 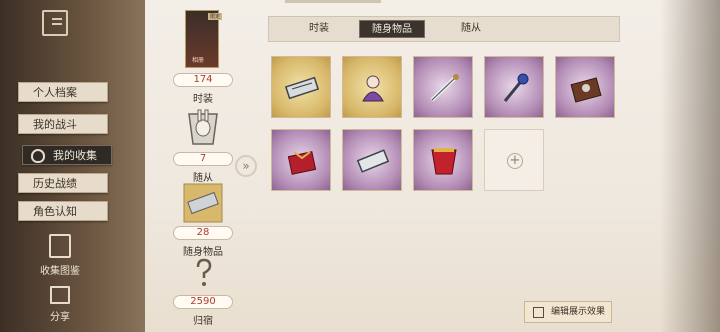 What do you see at coordinates (203, 302) in the screenshot?
I see `home-count: 2590` at bounding box center [203, 302].